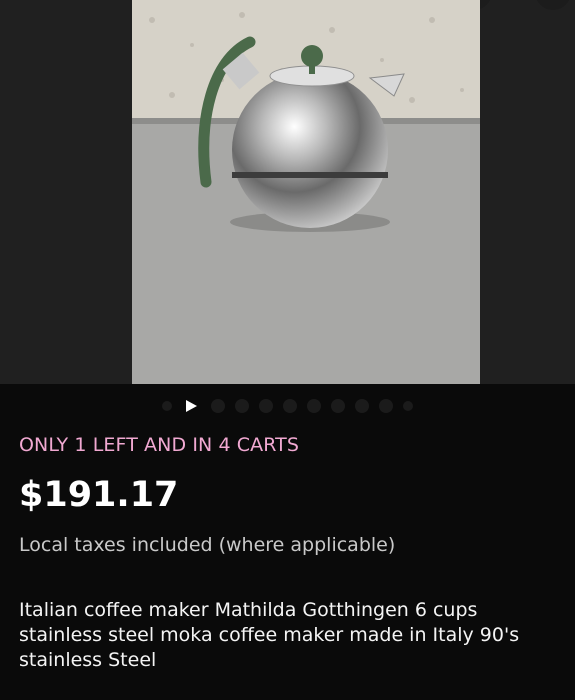 Image resolution: width=575 pixels, height=700 pixels. Describe the element at coordinates (553, 5) in the screenshot. I see `share-button` at that location.